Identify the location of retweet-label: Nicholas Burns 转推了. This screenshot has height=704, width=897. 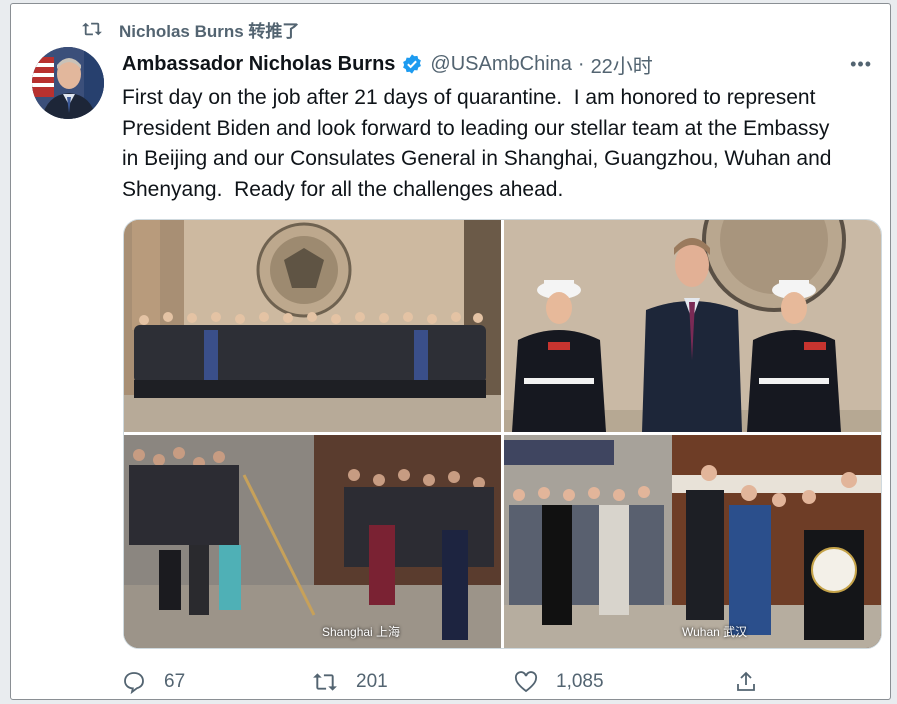
(209, 31).